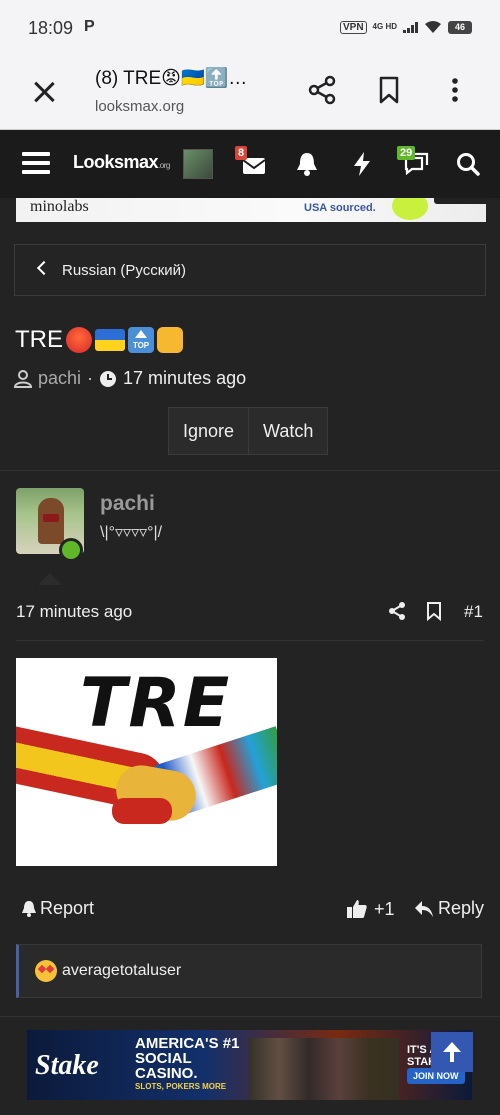 This screenshot has width=500, height=1115. Describe the element at coordinates (455, 90) in the screenshot. I see `more-menu-icon` at that location.